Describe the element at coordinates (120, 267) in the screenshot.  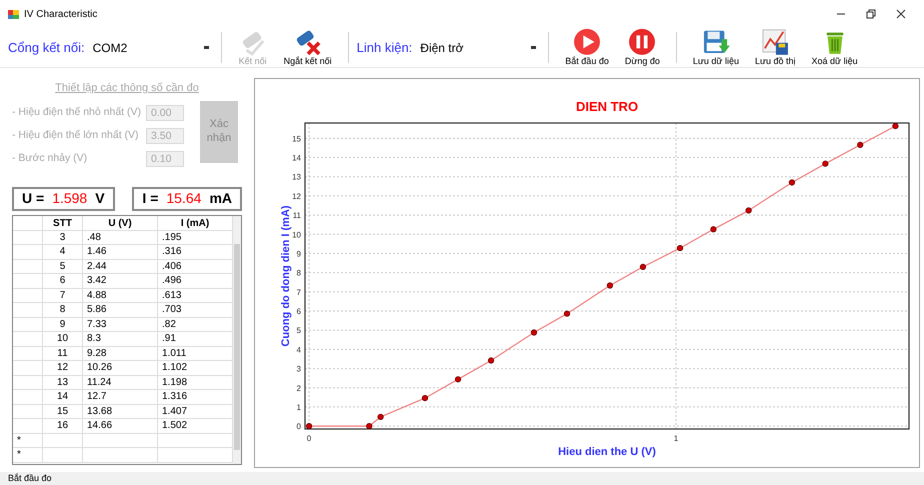
I see `table-cell: 2.44` at that location.